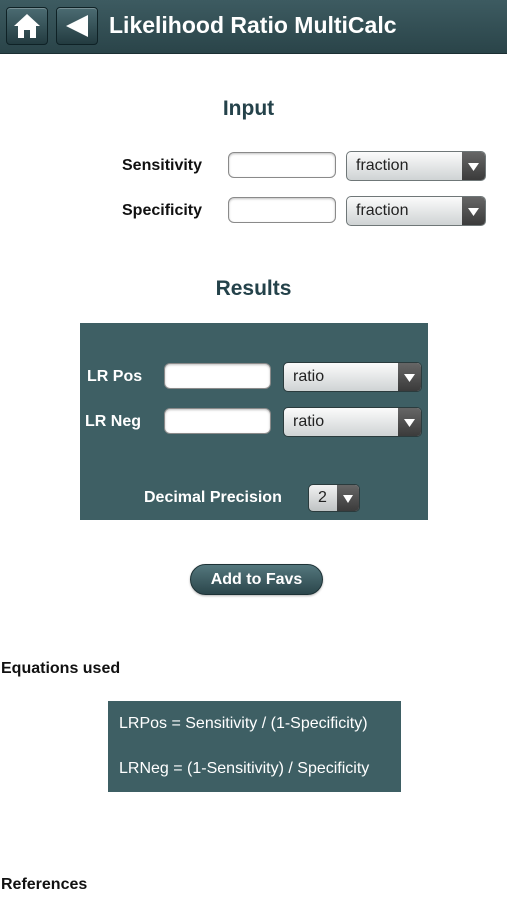 The image size is (507, 900). Describe the element at coordinates (382, 165) in the screenshot. I see `sensitivity-unit-value: fraction` at that location.